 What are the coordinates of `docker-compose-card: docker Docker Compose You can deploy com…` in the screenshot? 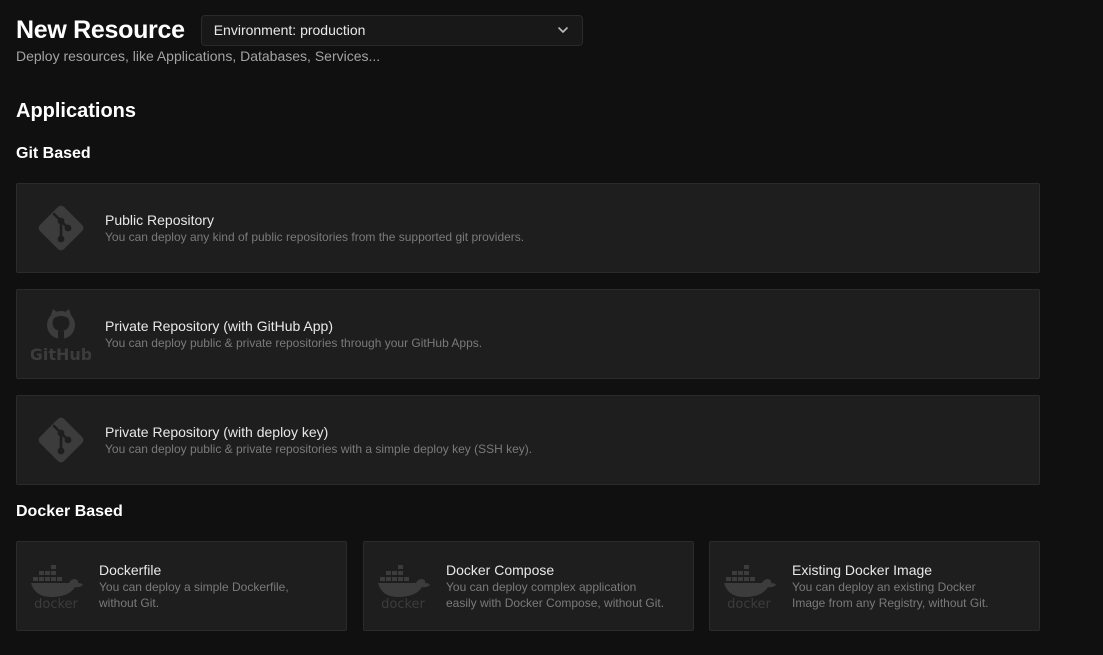 It's located at (528, 586).